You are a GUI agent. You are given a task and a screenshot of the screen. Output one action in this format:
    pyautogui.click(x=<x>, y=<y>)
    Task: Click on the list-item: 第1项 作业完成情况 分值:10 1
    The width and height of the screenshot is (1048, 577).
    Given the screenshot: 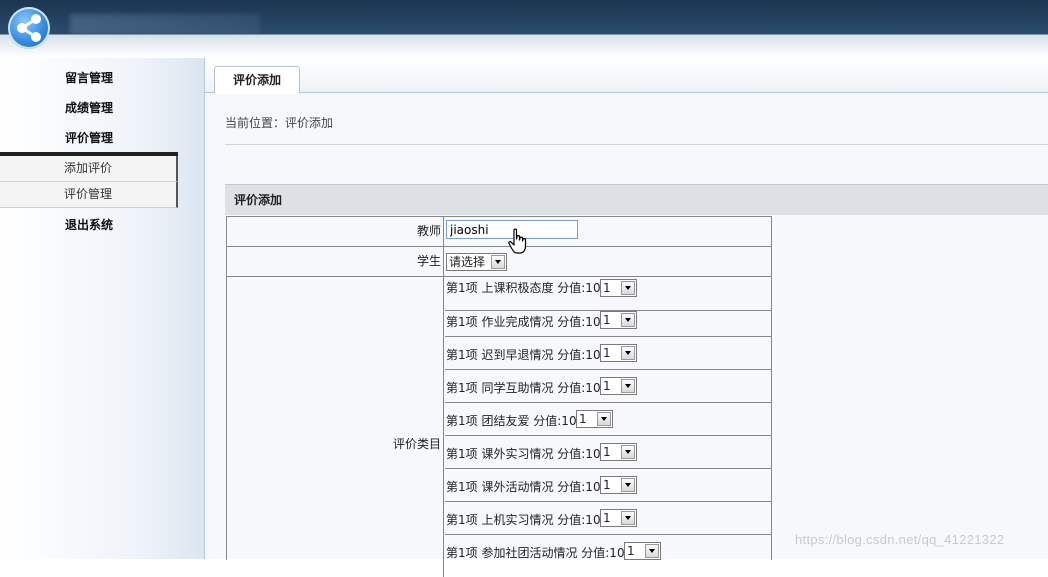 What is the action you would take?
    pyautogui.click(x=608, y=320)
    